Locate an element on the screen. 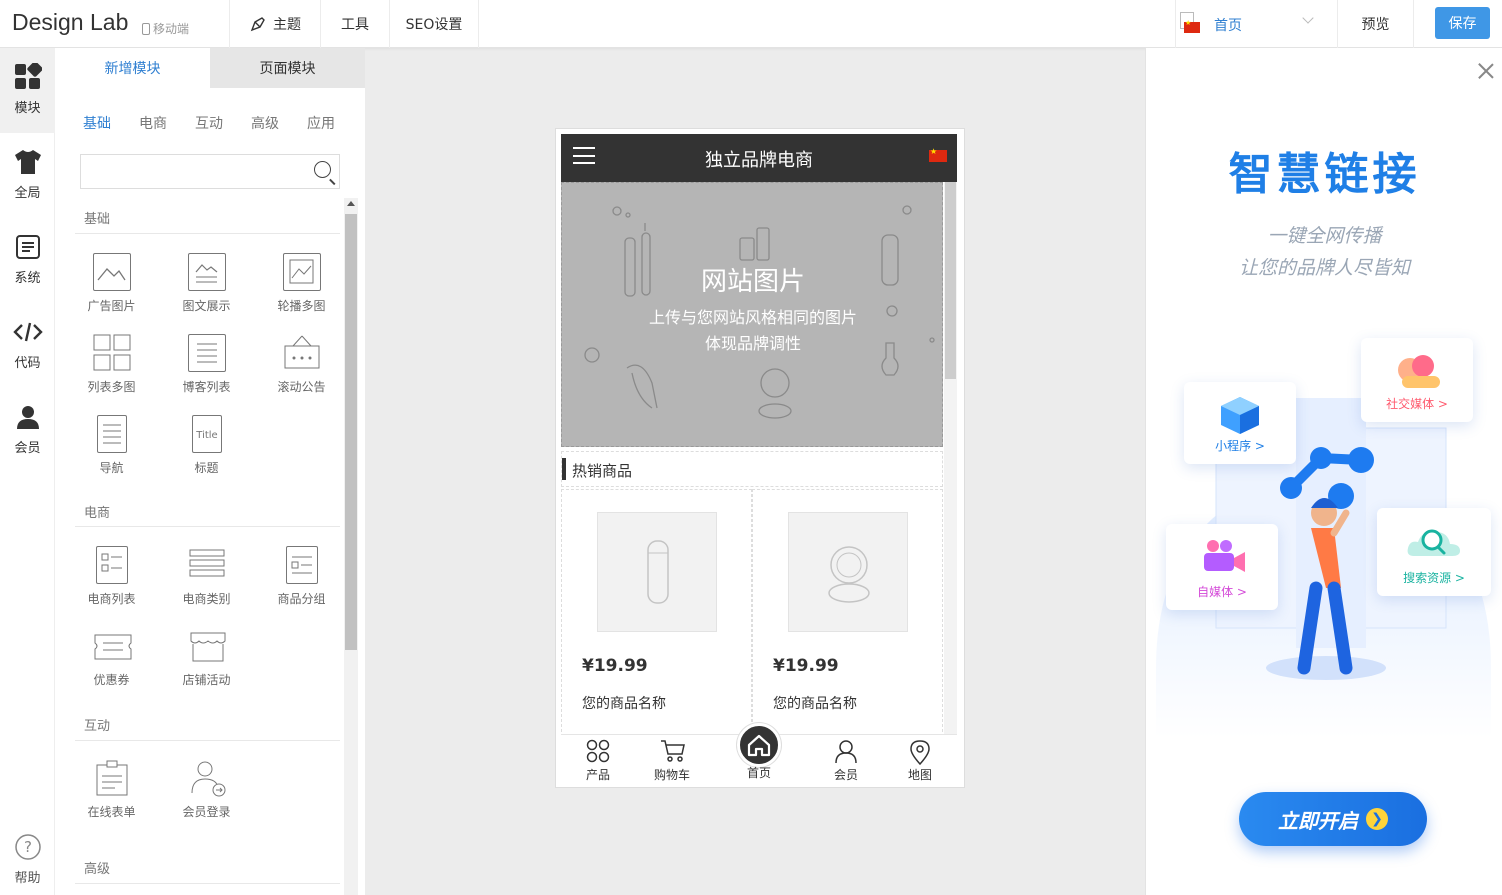 The width and height of the screenshot is (1502, 895). bottom-nav-label: 产品 is located at coordinates (597, 775).